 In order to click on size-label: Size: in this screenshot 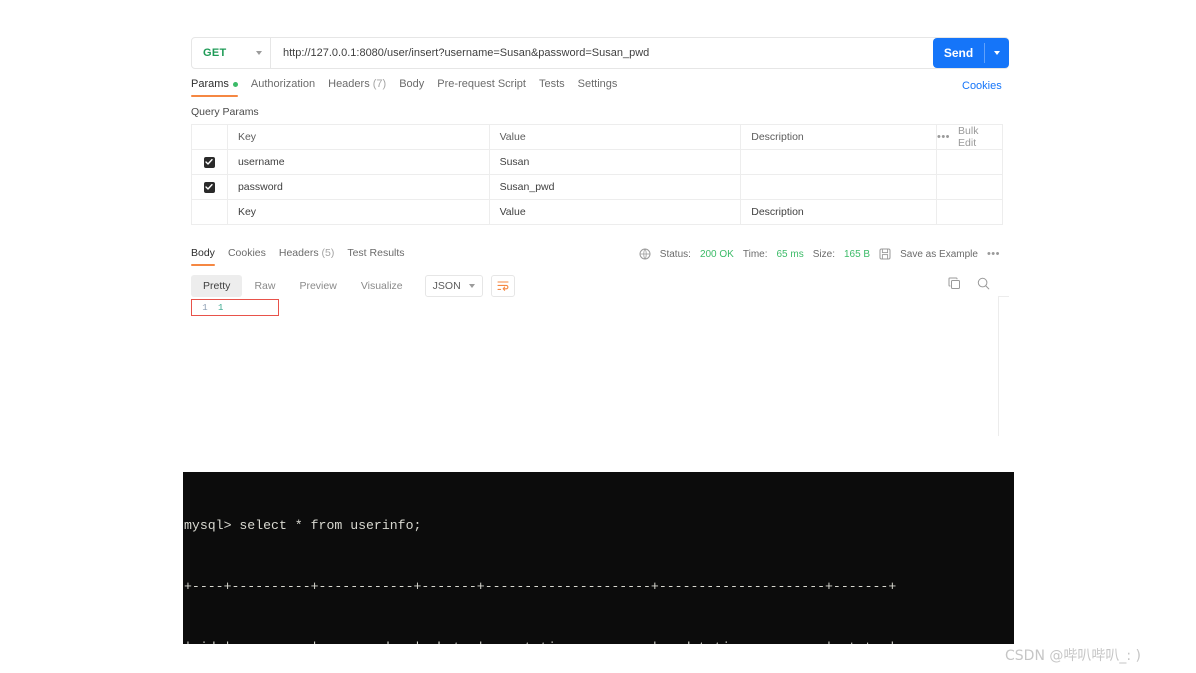, I will do `click(823, 254)`.